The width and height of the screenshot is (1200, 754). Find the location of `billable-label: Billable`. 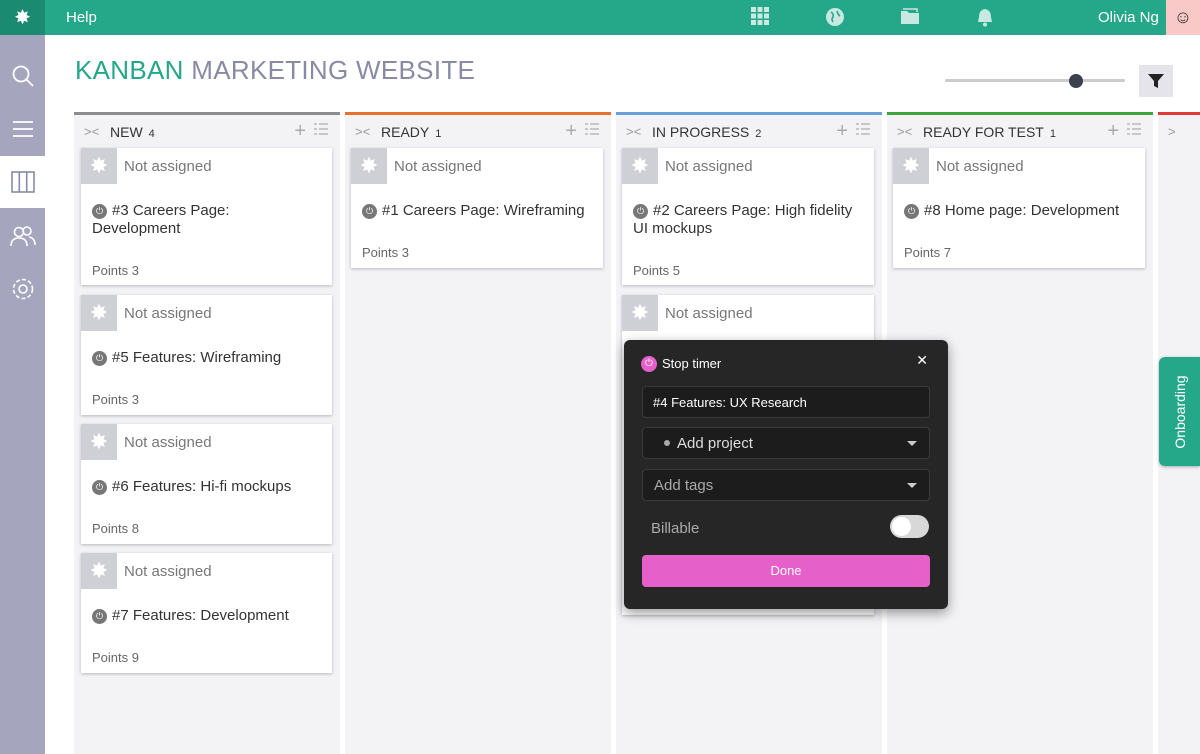

billable-label: Billable is located at coordinates (675, 528).